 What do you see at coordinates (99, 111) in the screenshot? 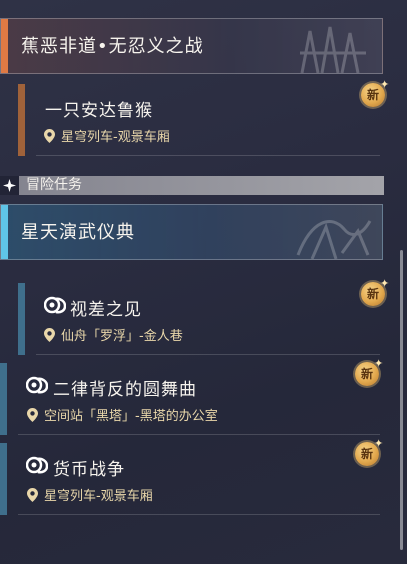
I see `mission-name: 一只安达鲁猴` at bounding box center [99, 111].